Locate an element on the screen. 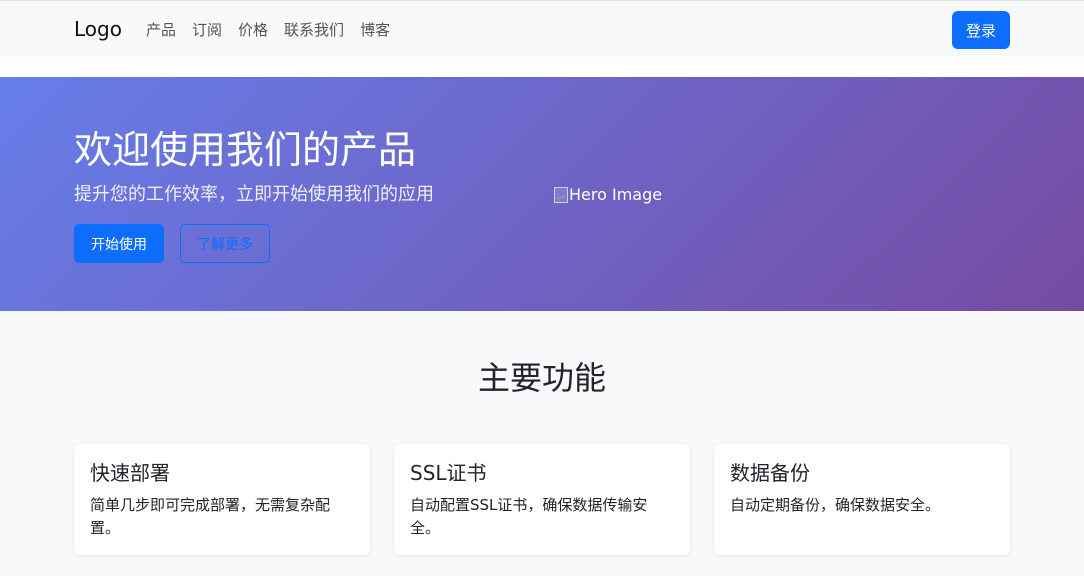 The image size is (1084, 576). nav-link-contact: 联系我们 is located at coordinates (314, 30).